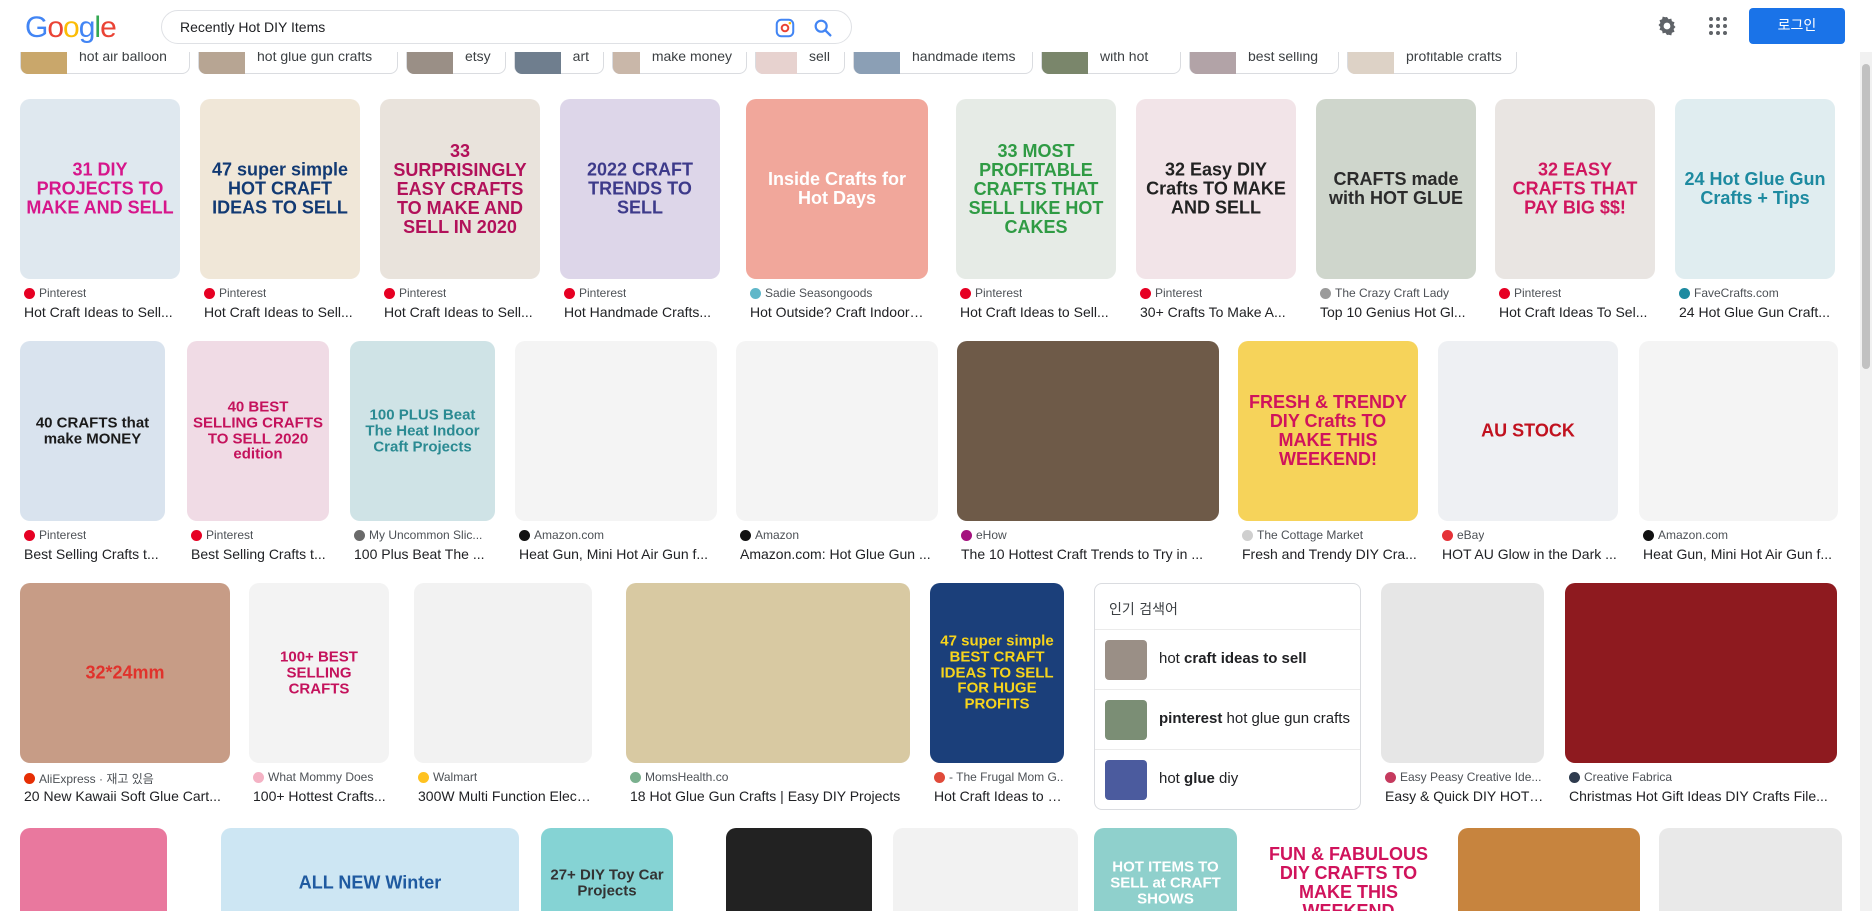 Image resolution: width=1872 pixels, height=911 pixels. I want to click on result-thumbnail: HOT ITEMS TO SELL at CRAFT SHOWS, so click(1165, 869).